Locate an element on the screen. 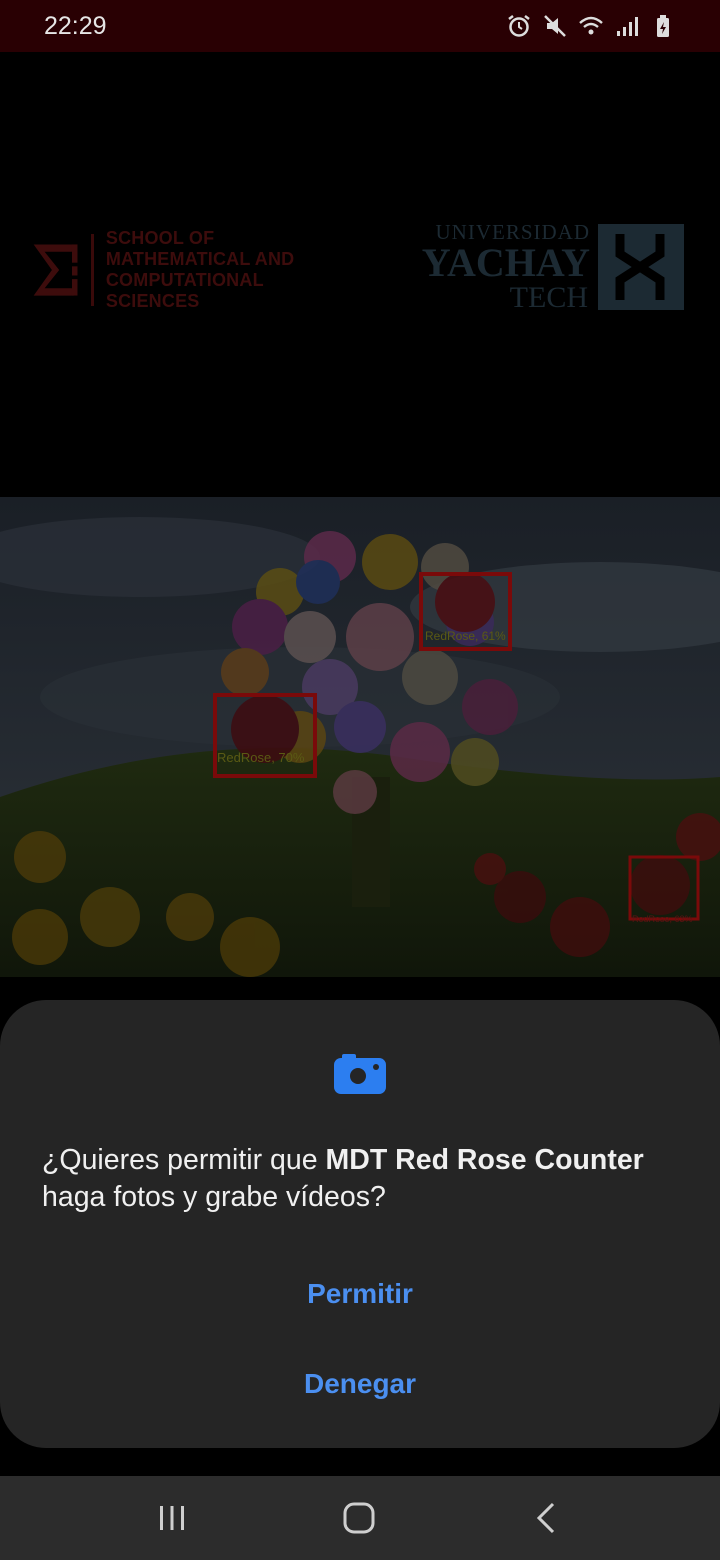 The image size is (720, 1560). battery-icon is located at coordinates (663, 26).